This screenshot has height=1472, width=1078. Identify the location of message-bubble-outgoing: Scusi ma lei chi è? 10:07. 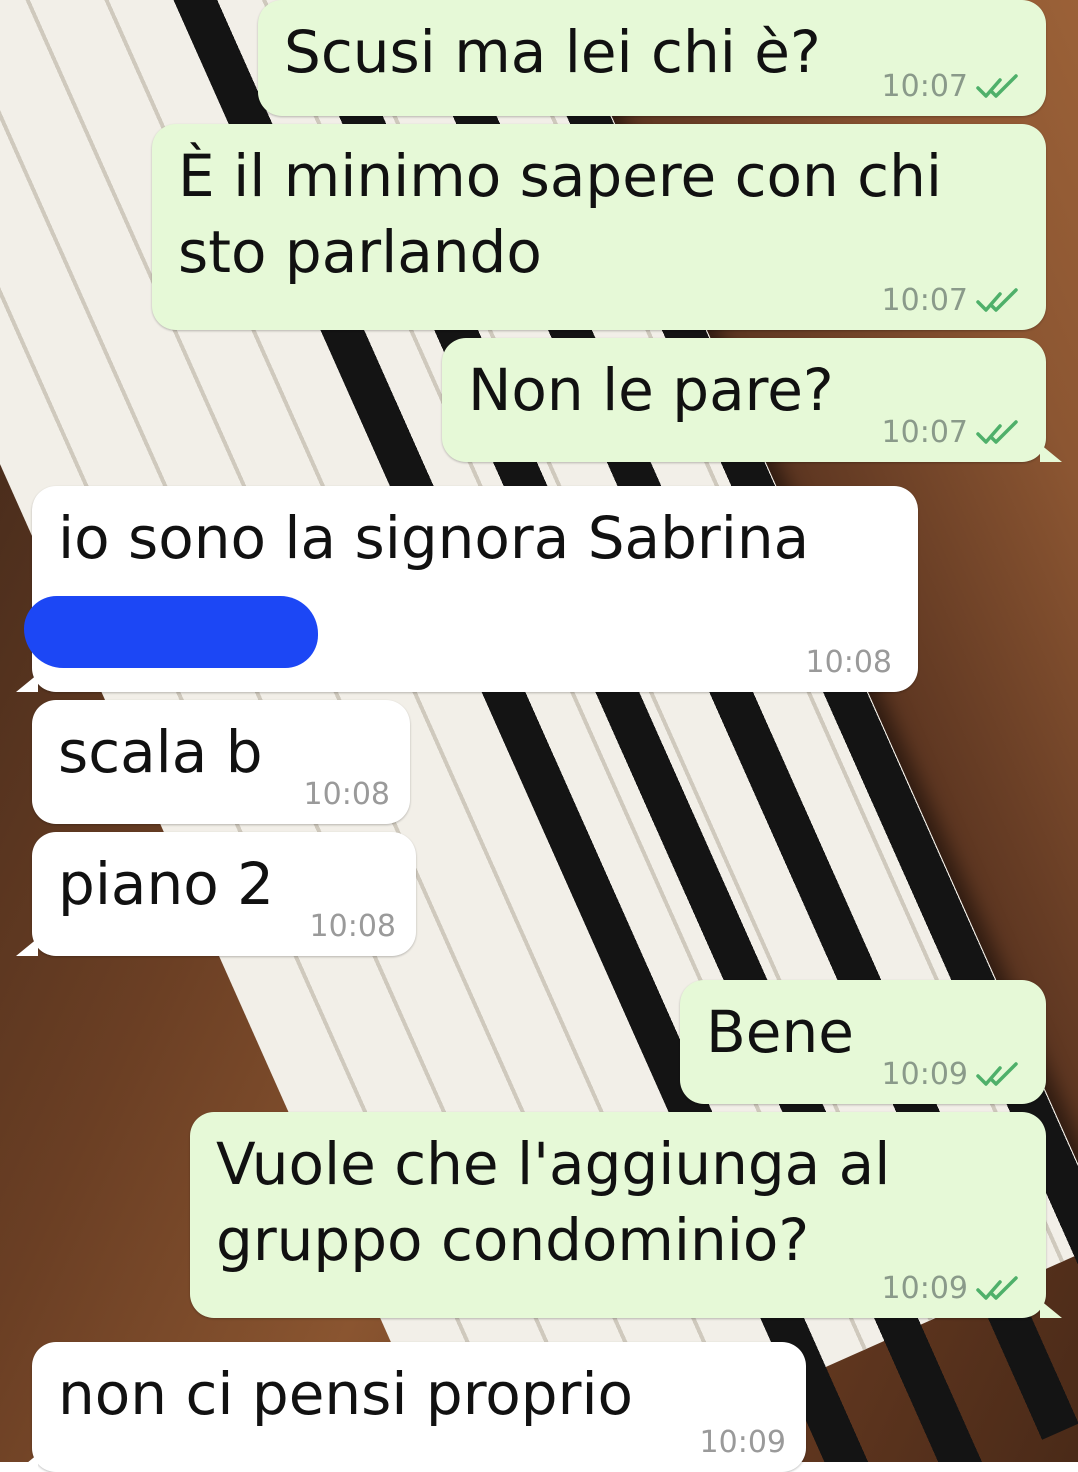
(652, 58).